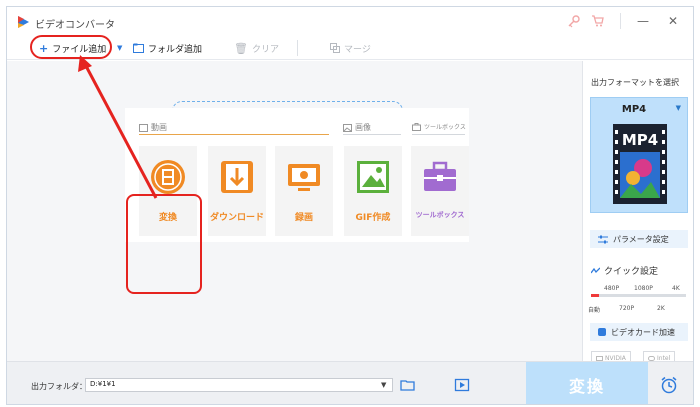 The height and width of the screenshot is (407, 700). What do you see at coordinates (635, 82) in the screenshot?
I see `output-format-title: 出力フォーマットを選択` at bounding box center [635, 82].